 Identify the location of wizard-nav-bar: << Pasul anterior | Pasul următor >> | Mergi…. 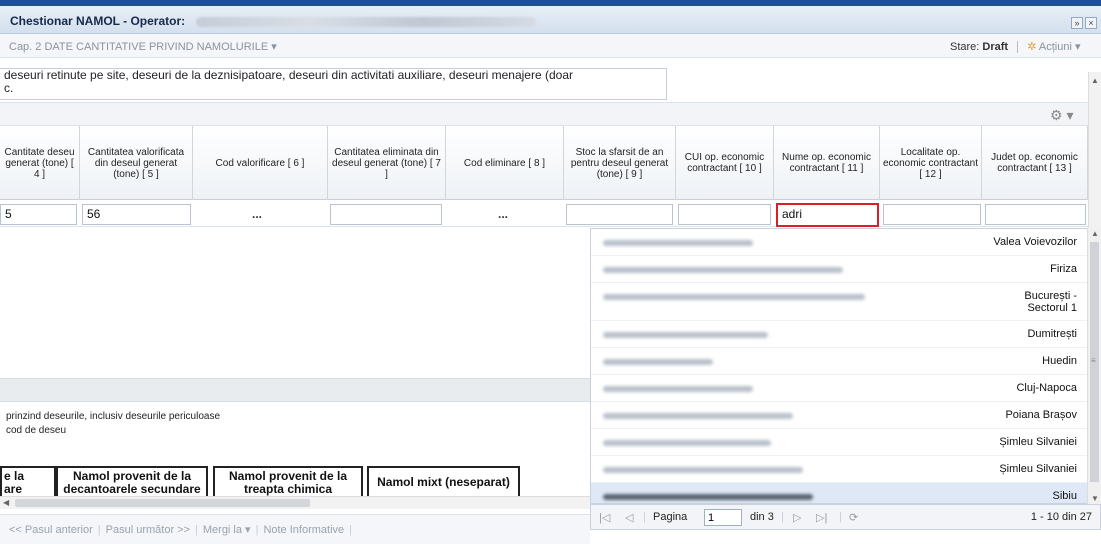
(295, 529).